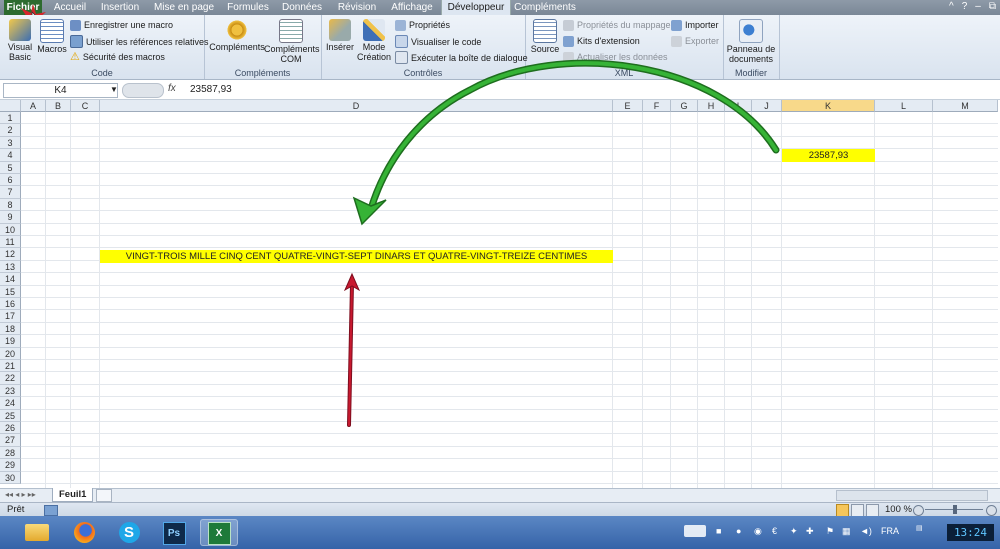  What do you see at coordinates (992, 7) in the screenshot?
I see `restore-icon: ⧉` at bounding box center [992, 7].